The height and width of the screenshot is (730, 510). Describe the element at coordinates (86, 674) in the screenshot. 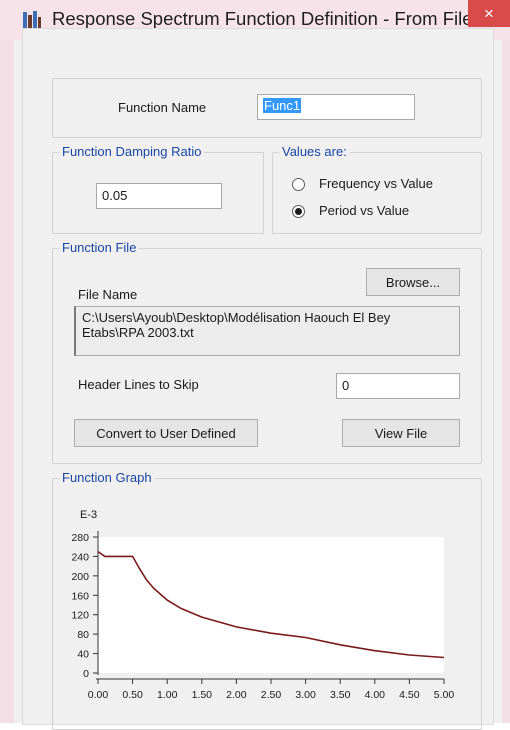

I see `y-tick-label: 0` at that location.